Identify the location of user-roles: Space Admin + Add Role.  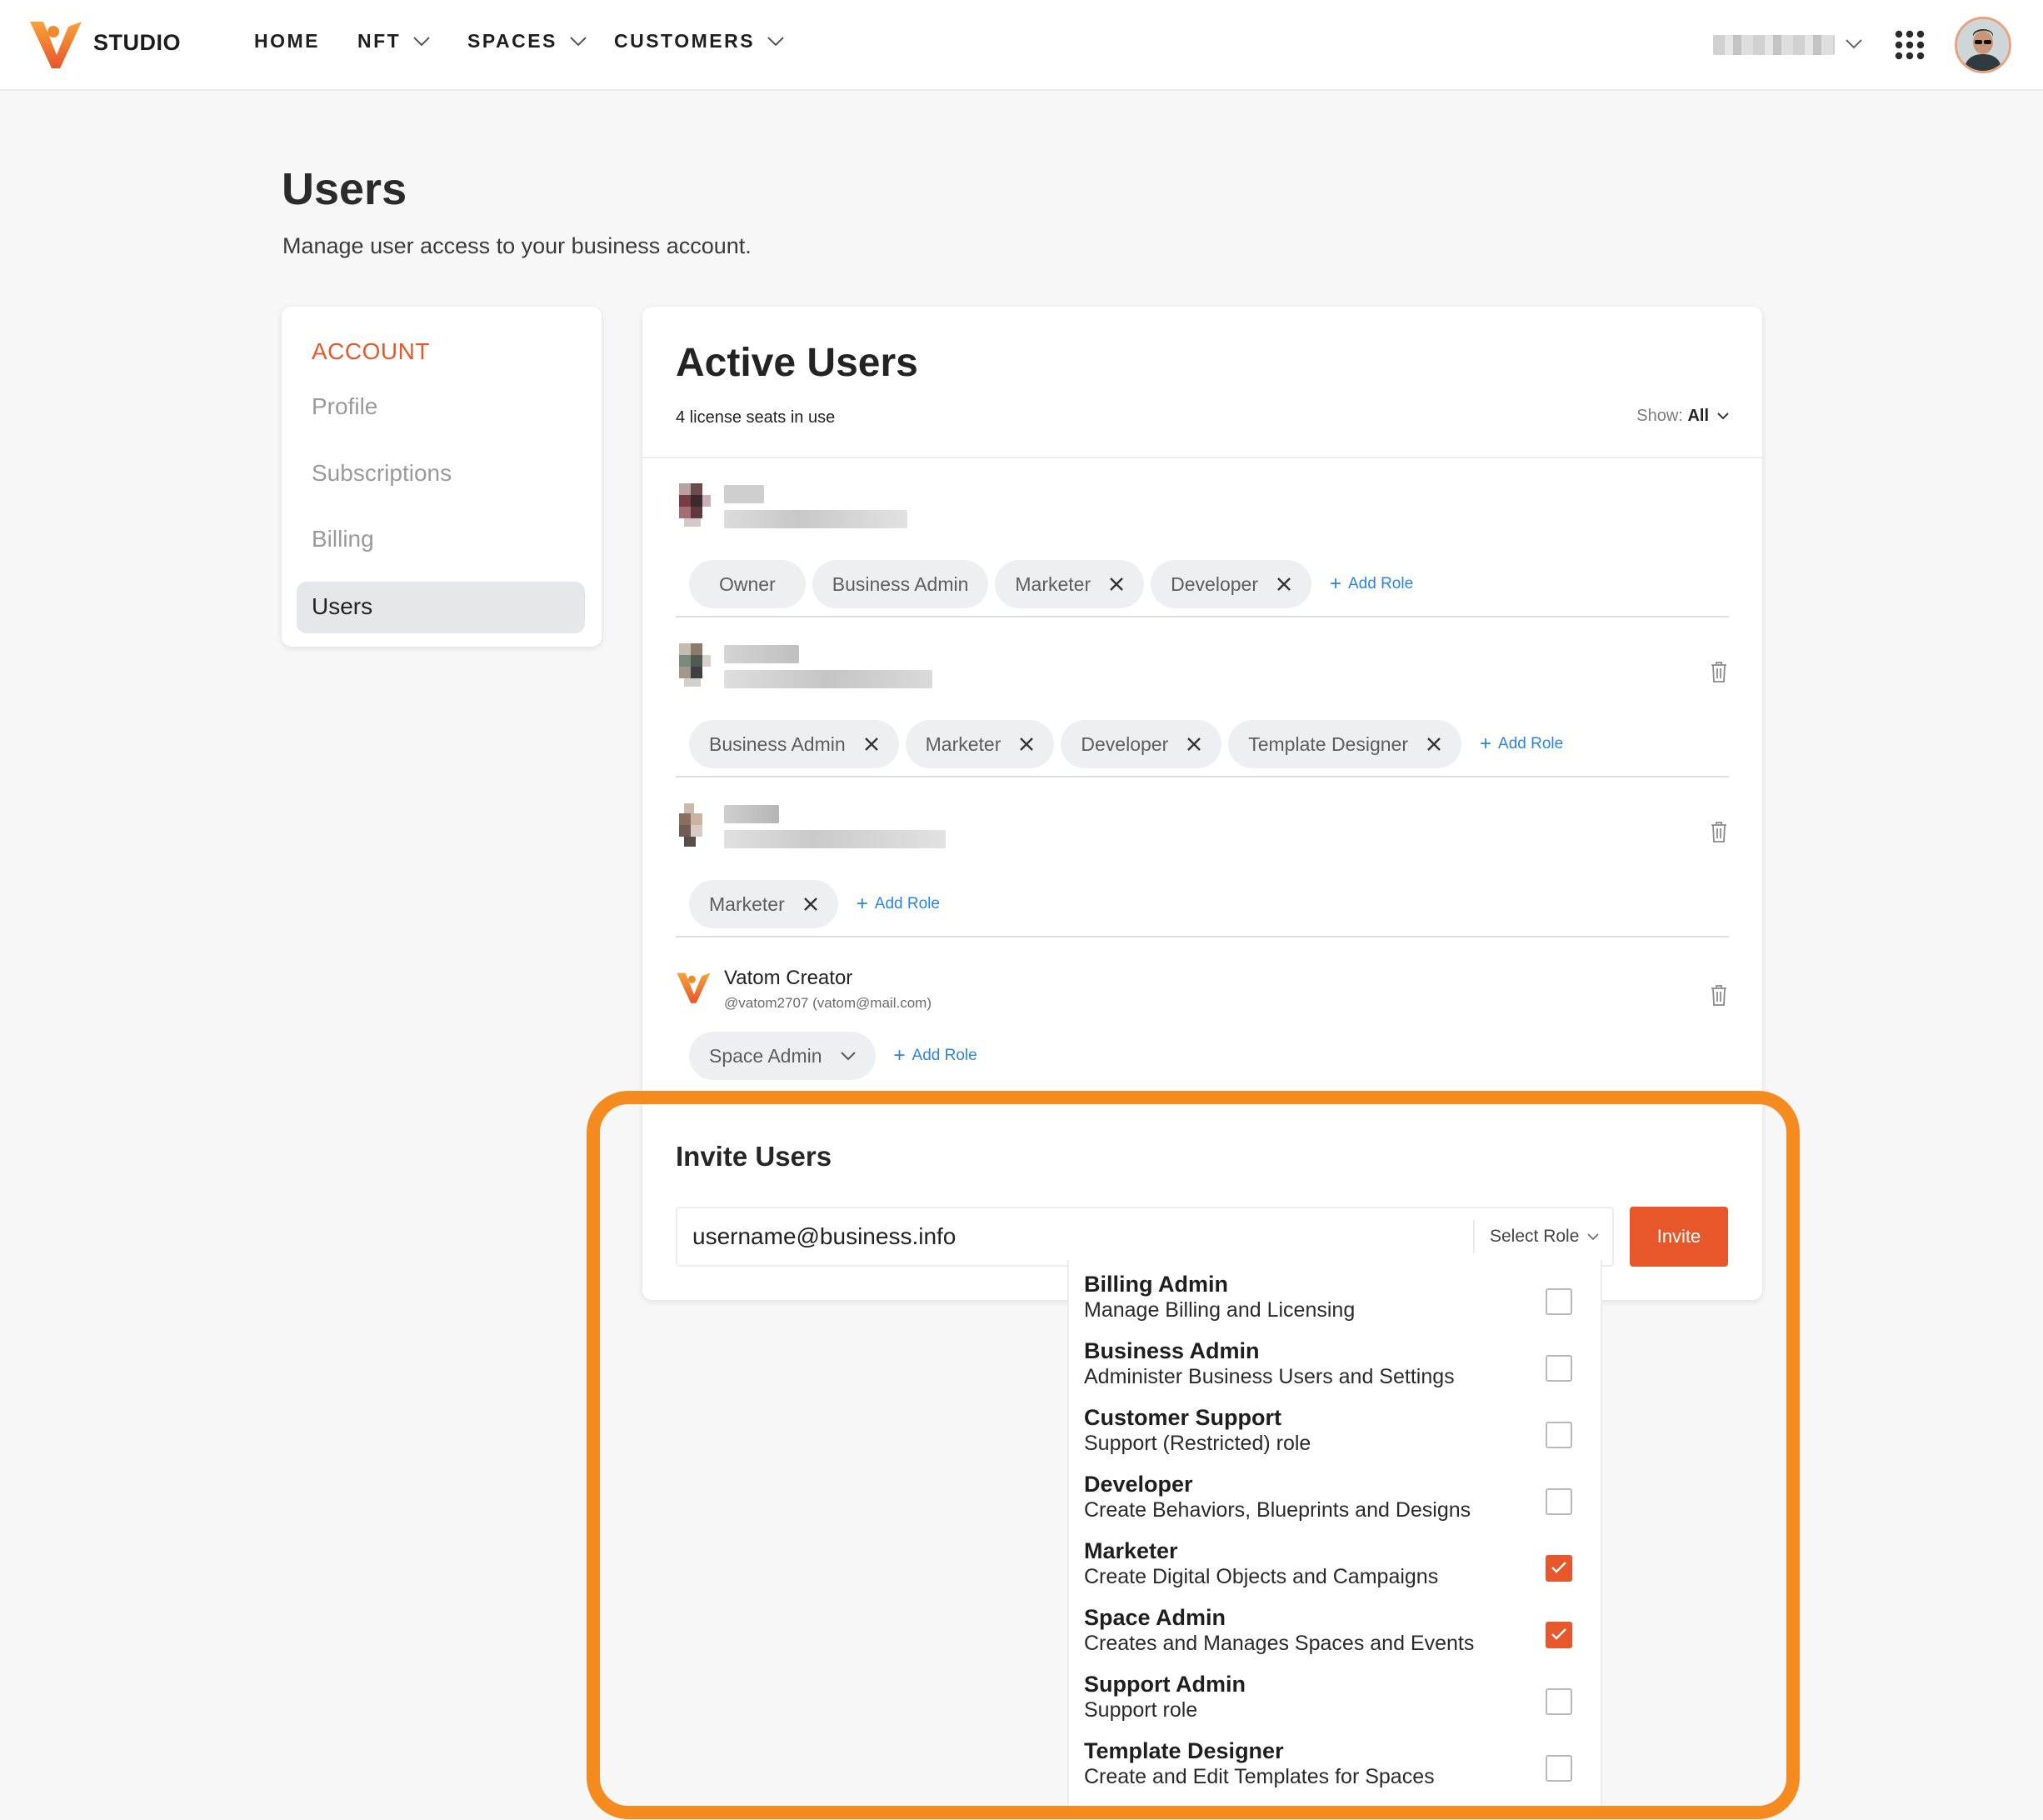
(833, 1056).